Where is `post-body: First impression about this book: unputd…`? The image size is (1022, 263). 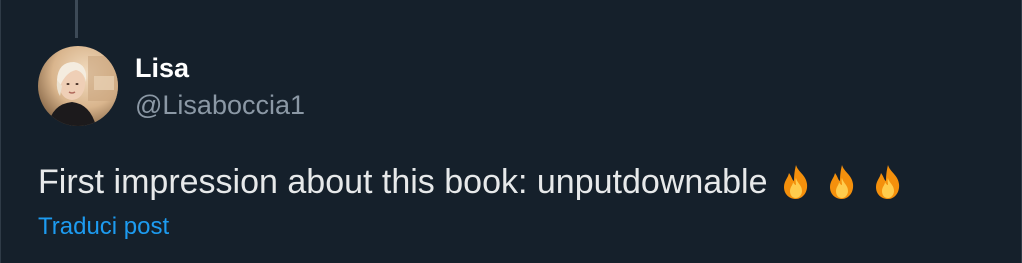
post-body: First impression about this book: unputd… is located at coordinates (473, 182).